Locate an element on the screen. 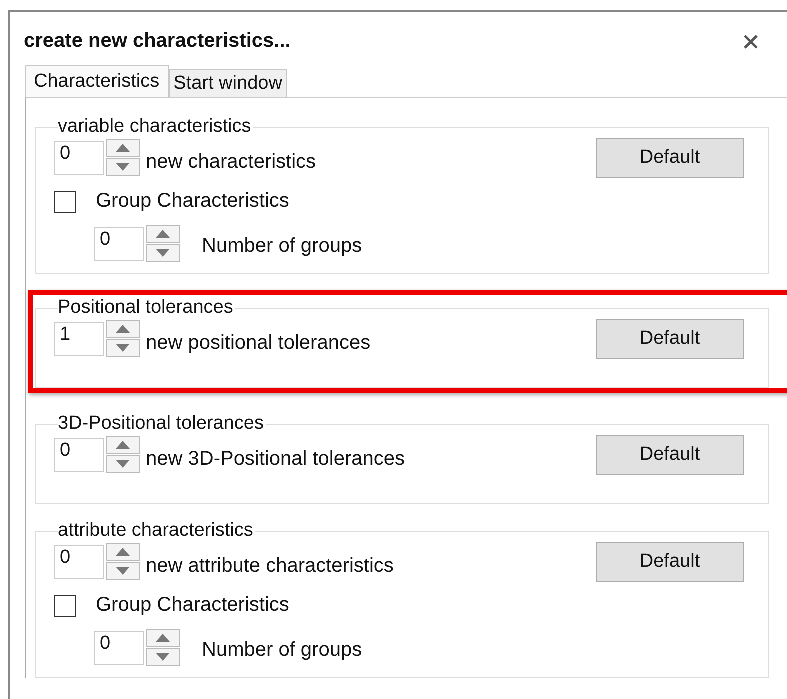 The height and width of the screenshot is (699, 787). group-legend: Positional tolerances is located at coordinates (147, 308).